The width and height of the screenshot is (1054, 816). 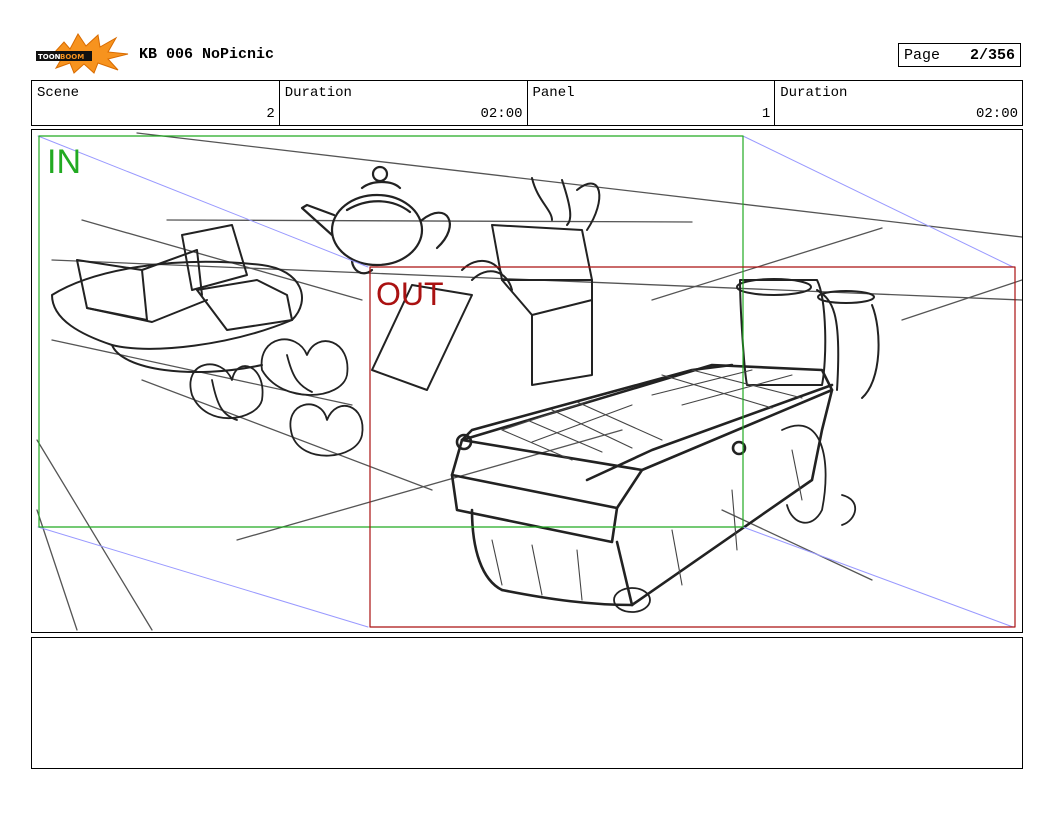 I want to click on in-frame-label: IN, so click(x=64, y=162).